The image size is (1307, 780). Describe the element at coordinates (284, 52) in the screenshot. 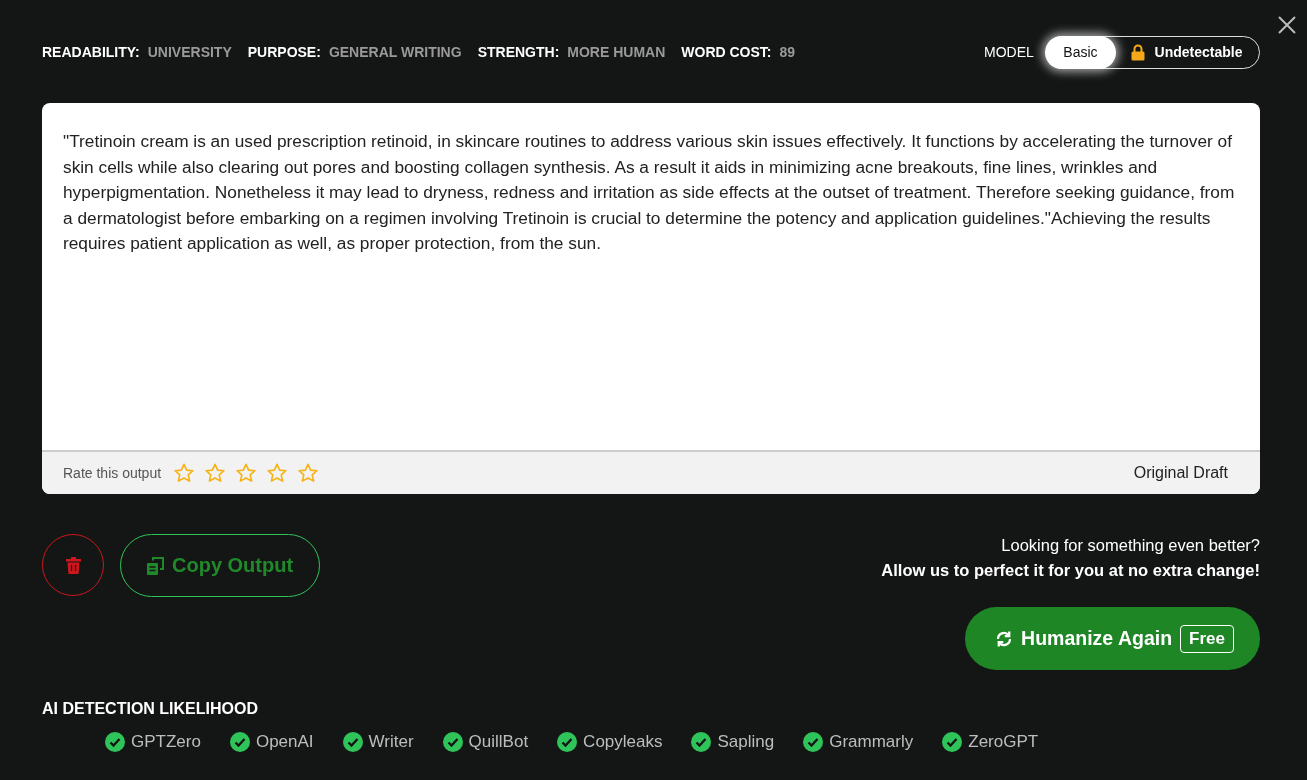

I see `setting-label: PURPOSE:` at that location.